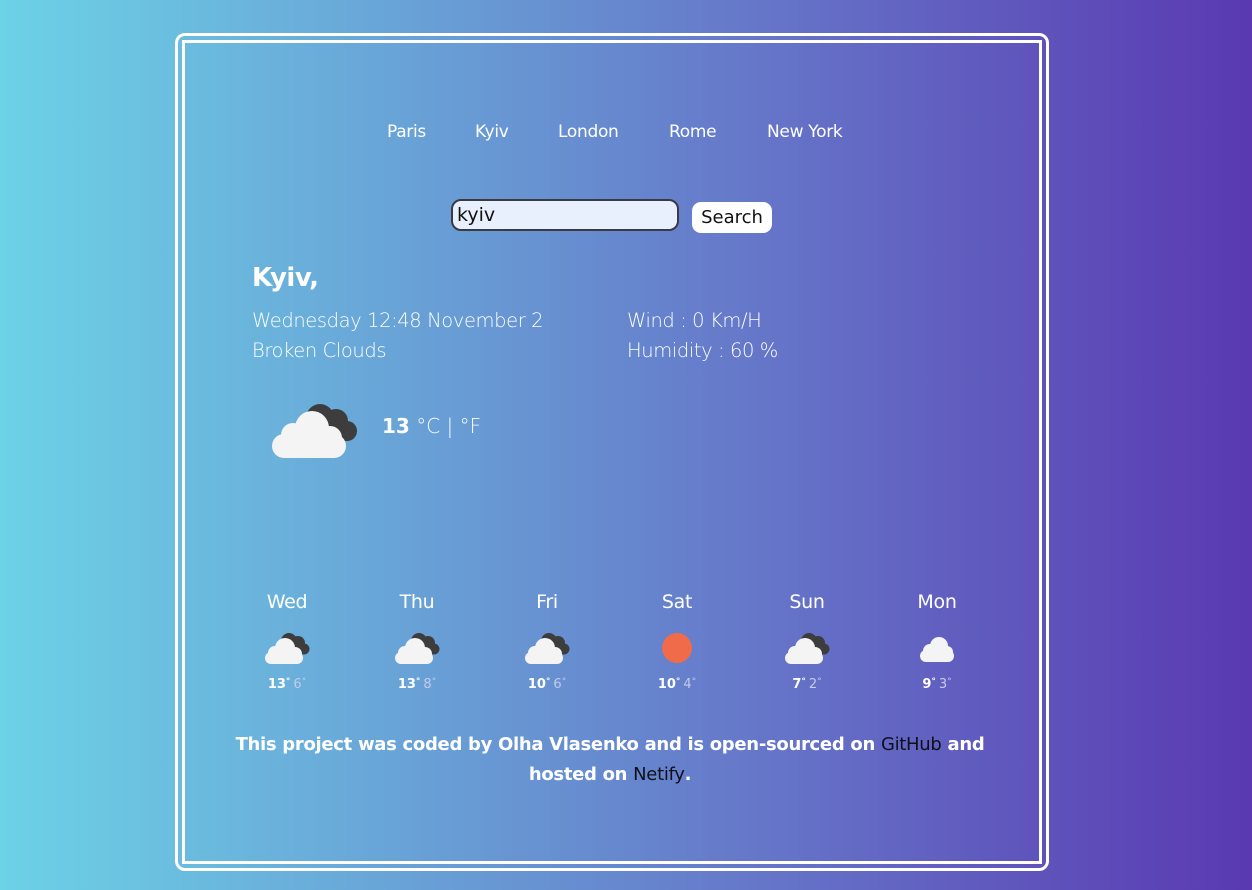 This screenshot has width=1252, height=890. What do you see at coordinates (626, 134) in the screenshot?
I see `city-nav: Paris Kyiv London Rome New York` at bounding box center [626, 134].